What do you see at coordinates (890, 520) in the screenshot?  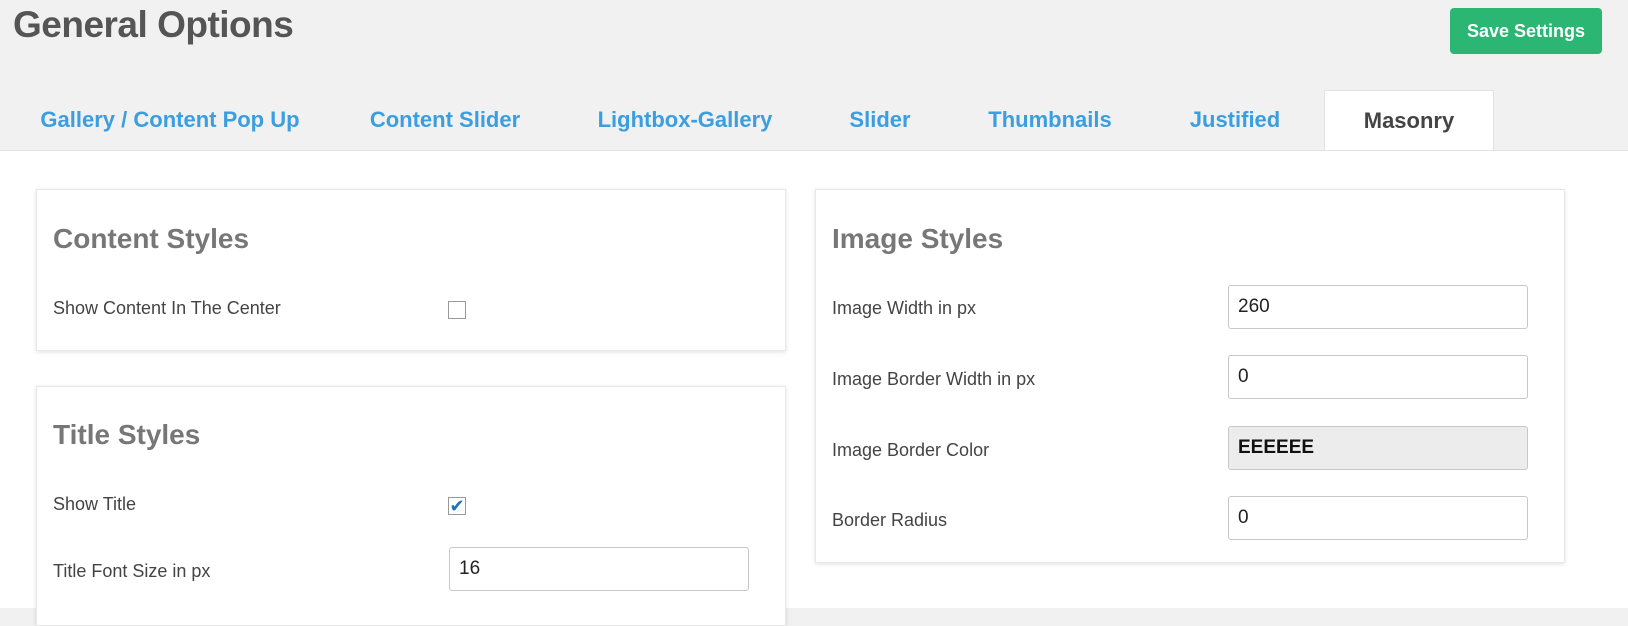 I see `border-radius-label: Border Radius` at bounding box center [890, 520].